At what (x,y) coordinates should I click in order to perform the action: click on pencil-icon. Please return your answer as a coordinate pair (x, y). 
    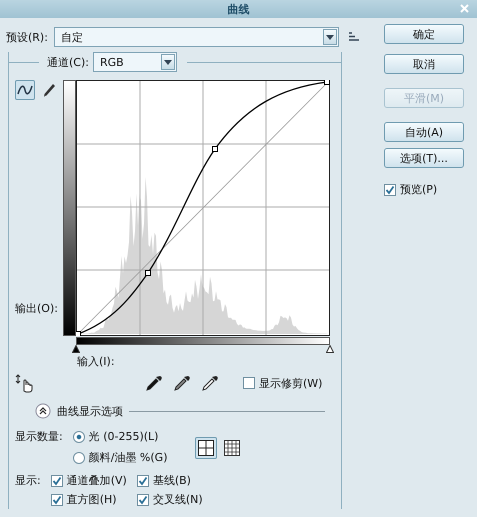
    Looking at the image, I should click on (49, 90).